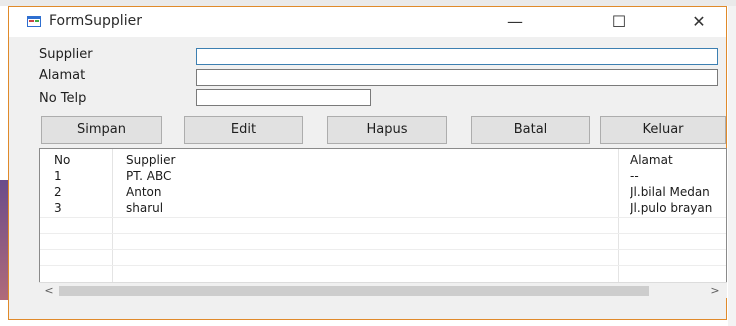 The image size is (736, 326). What do you see at coordinates (383, 176) in the screenshot?
I see `table-row: 1 PT. ABC --` at bounding box center [383, 176].